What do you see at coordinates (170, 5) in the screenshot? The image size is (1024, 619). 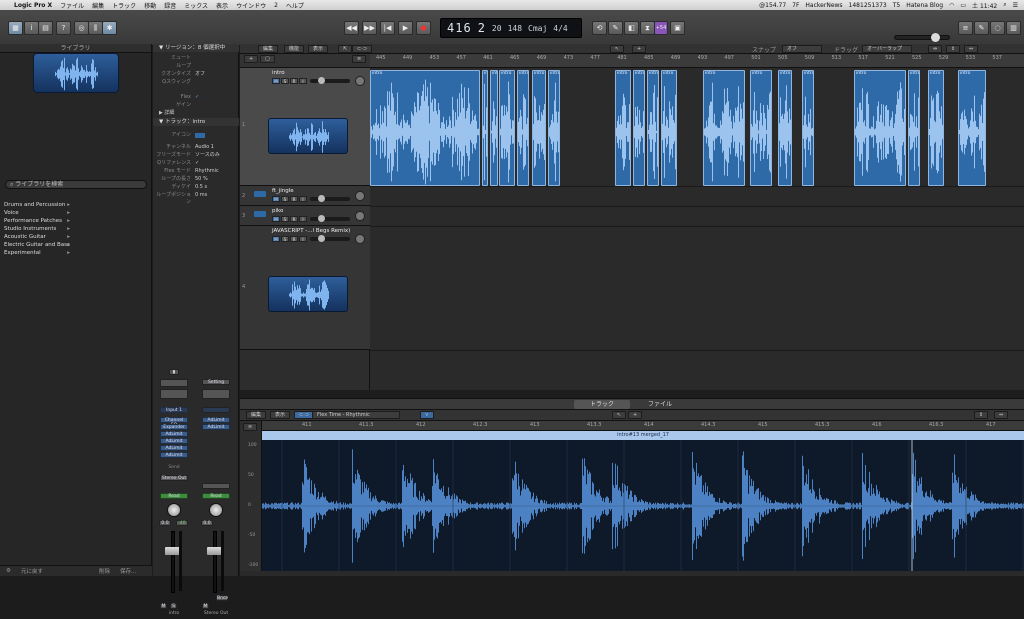 I see `menu-record: 録音` at bounding box center [170, 5].